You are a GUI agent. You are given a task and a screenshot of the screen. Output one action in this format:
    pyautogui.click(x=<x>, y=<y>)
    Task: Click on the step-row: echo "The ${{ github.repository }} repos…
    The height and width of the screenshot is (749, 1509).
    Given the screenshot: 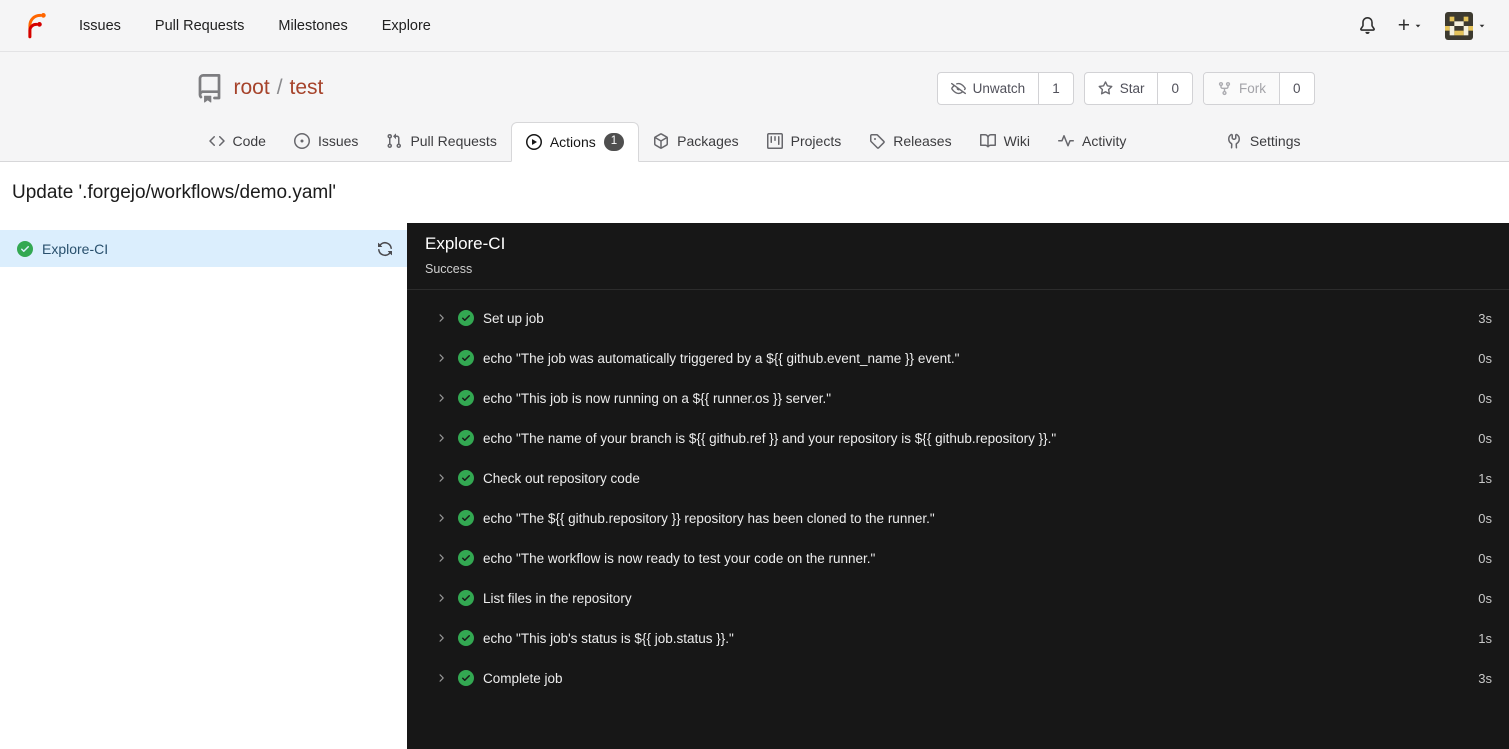 What is the action you would take?
    pyautogui.click(x=958, y=518)
    